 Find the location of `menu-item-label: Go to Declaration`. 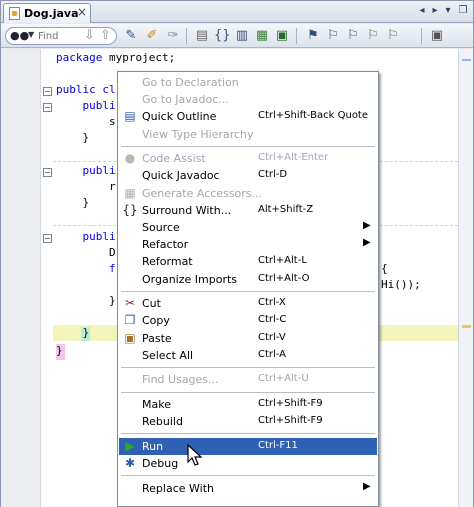

menu-item-label: Go to Declaration is located at coordinates (190, 82).